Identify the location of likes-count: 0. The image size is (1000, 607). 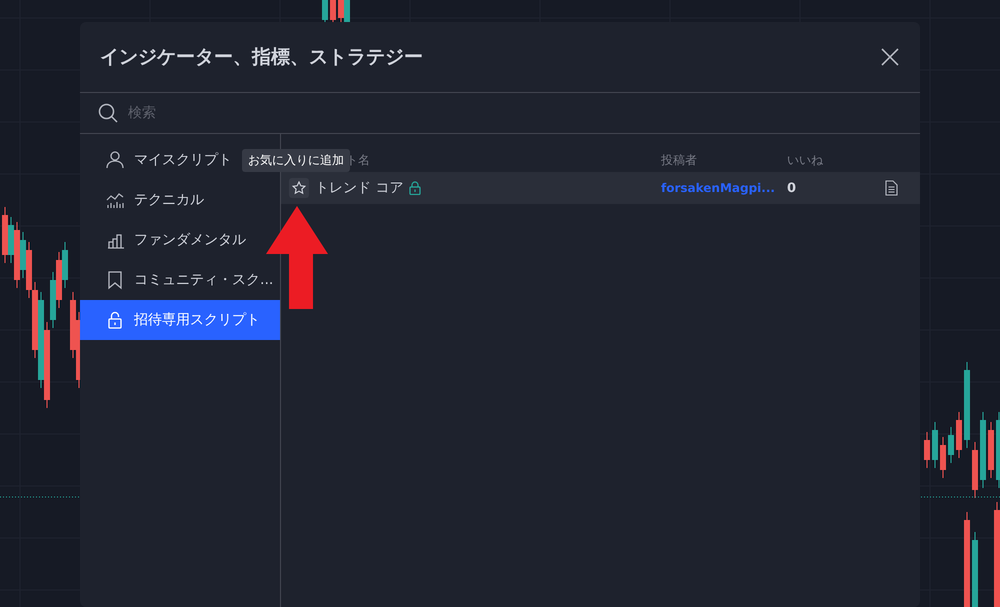
(792, 188).